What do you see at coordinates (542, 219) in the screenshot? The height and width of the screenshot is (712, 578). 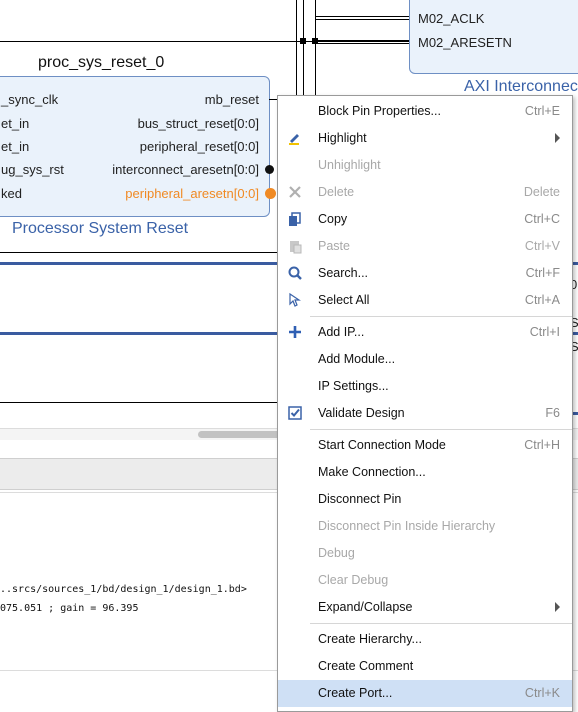 I see `menu-item-shortcut: Ctrl+C` at bounding box center [542, 219].